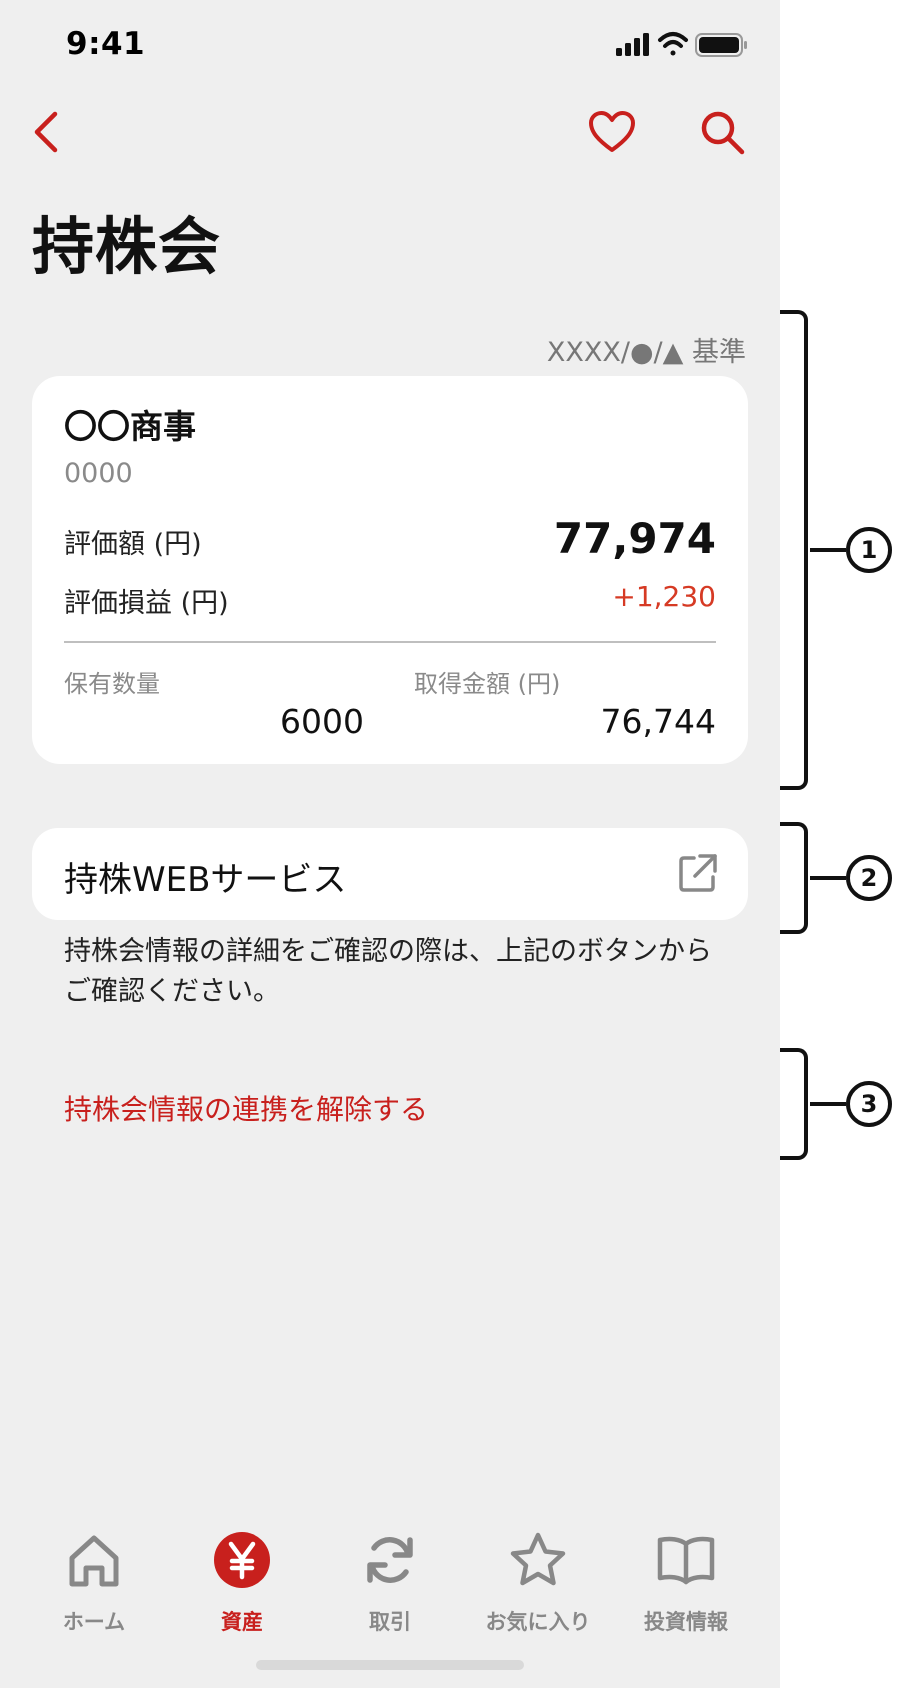  What do you see at coordinates (242, 1622) in the screenshot?
I see `tab-assets-label: 資産` at bounding box center [242, 1622].